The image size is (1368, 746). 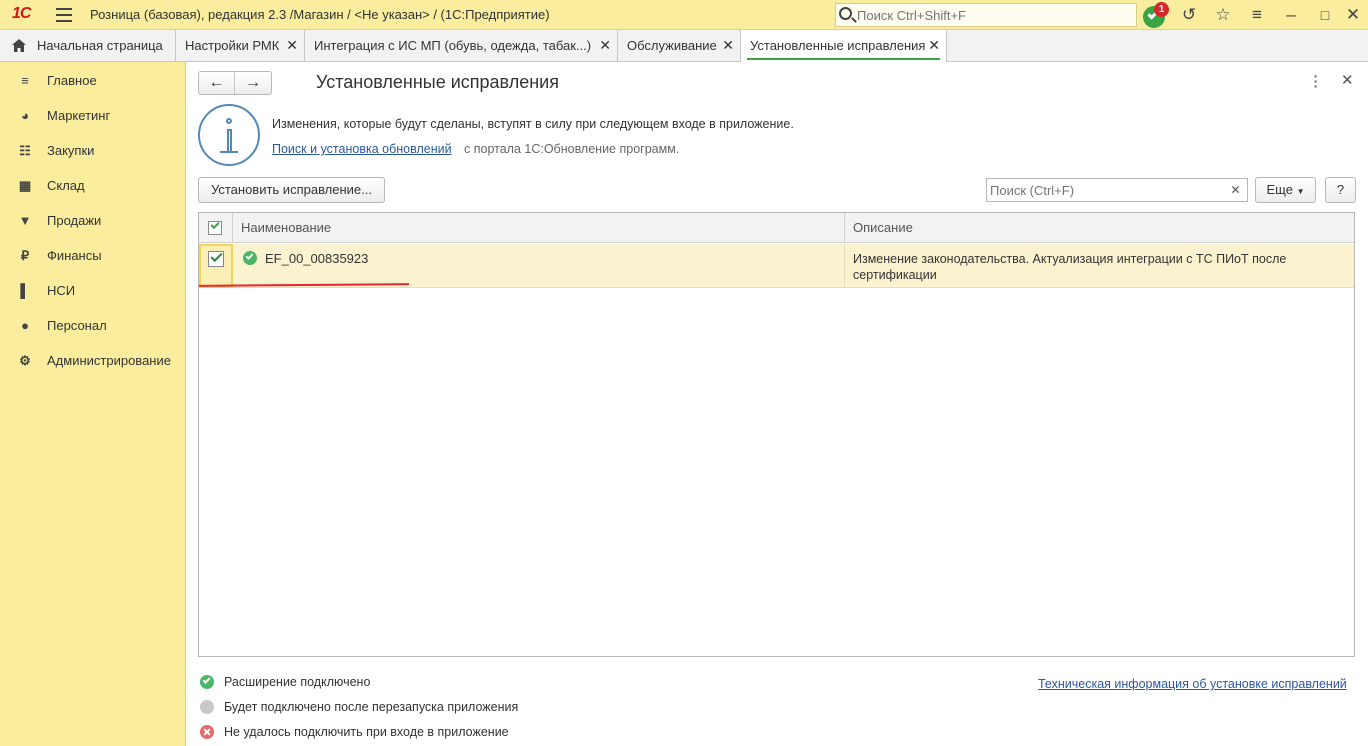 I want to click on select-all-column, so click(x=216, y=228).